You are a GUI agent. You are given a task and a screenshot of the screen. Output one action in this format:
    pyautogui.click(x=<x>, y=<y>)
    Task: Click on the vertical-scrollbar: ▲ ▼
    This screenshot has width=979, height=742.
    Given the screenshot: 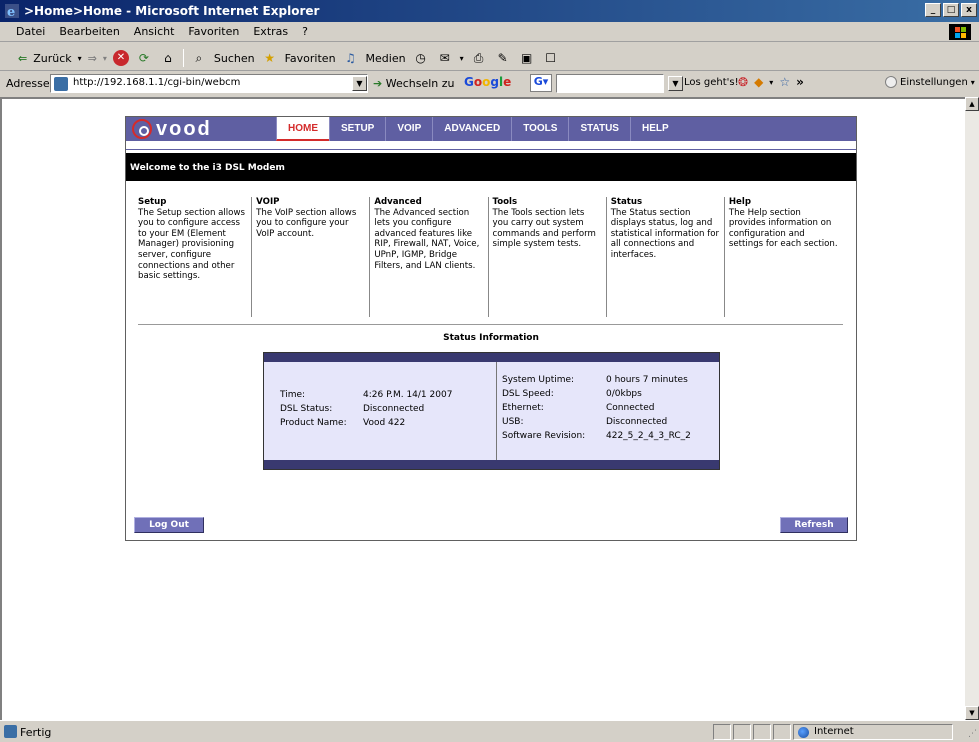 What is the action you would take?
    pyautogui.click(x=972, y=408)
    